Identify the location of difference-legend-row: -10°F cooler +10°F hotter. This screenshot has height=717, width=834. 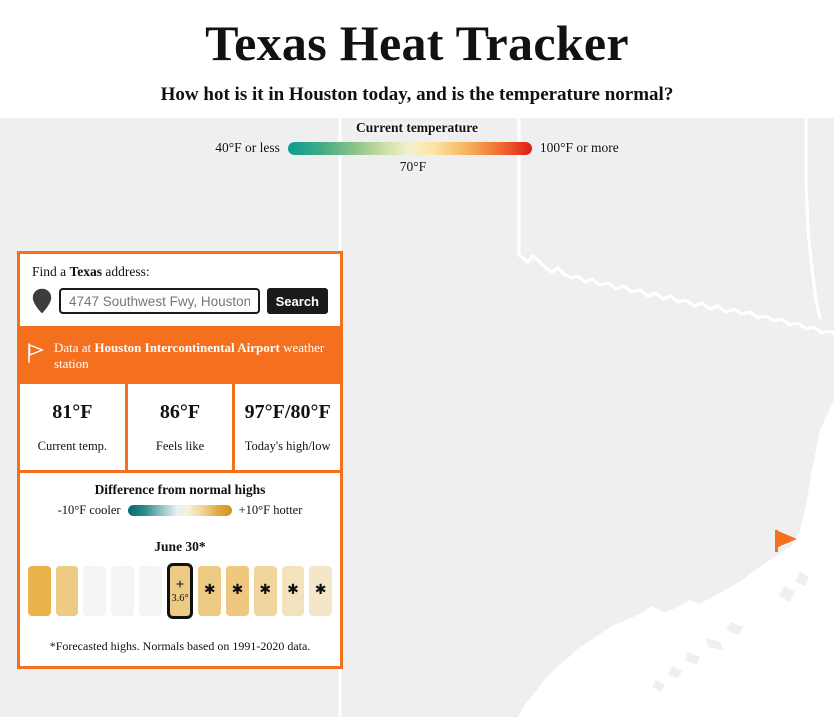
(180, 510).